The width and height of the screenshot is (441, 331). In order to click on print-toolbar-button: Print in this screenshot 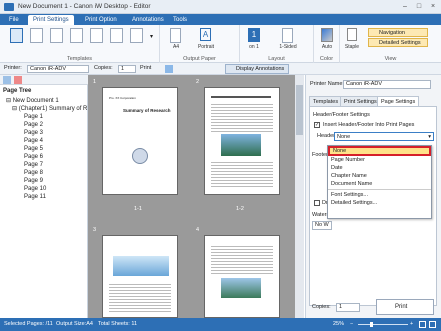, I will do `click(145, 68)`.